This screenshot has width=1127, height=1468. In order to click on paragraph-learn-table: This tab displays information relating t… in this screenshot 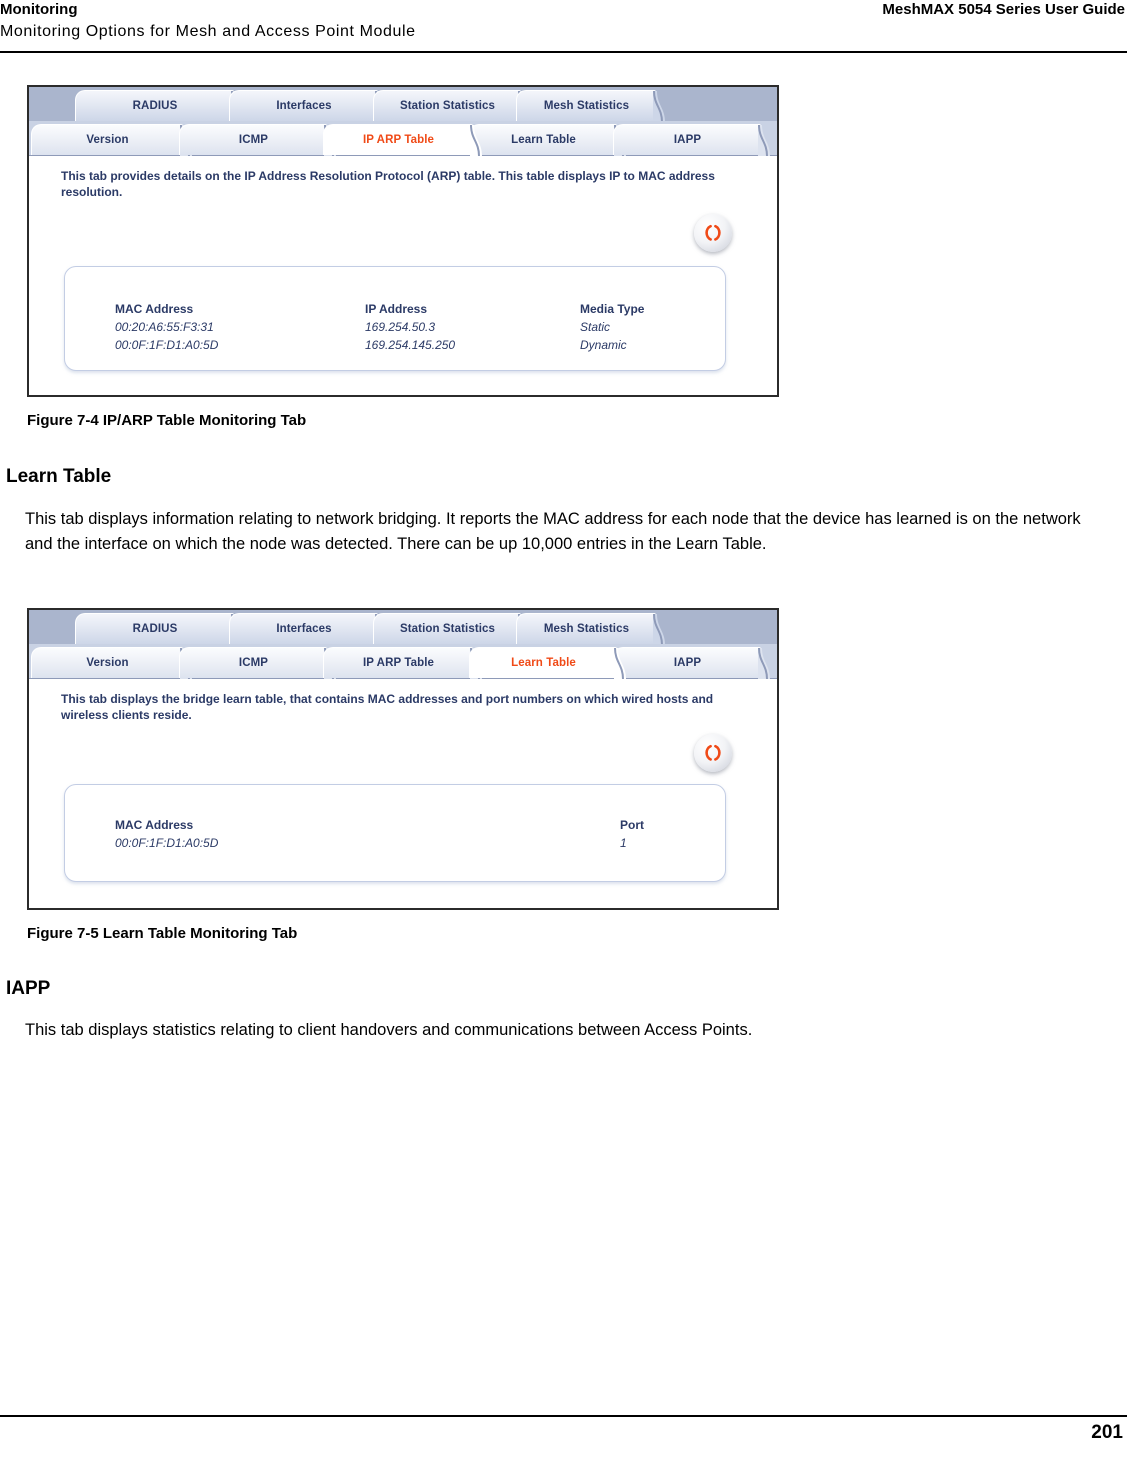, I will do `click(553, 531)`.